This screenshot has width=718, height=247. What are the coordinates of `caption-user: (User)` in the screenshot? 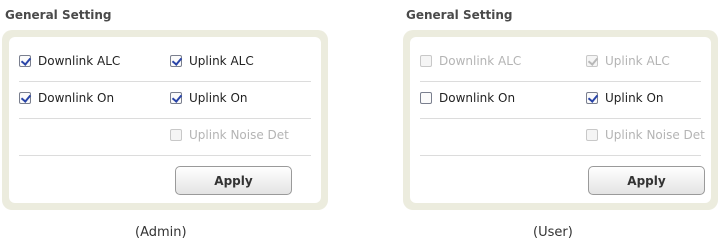 It's located at (553, 232).